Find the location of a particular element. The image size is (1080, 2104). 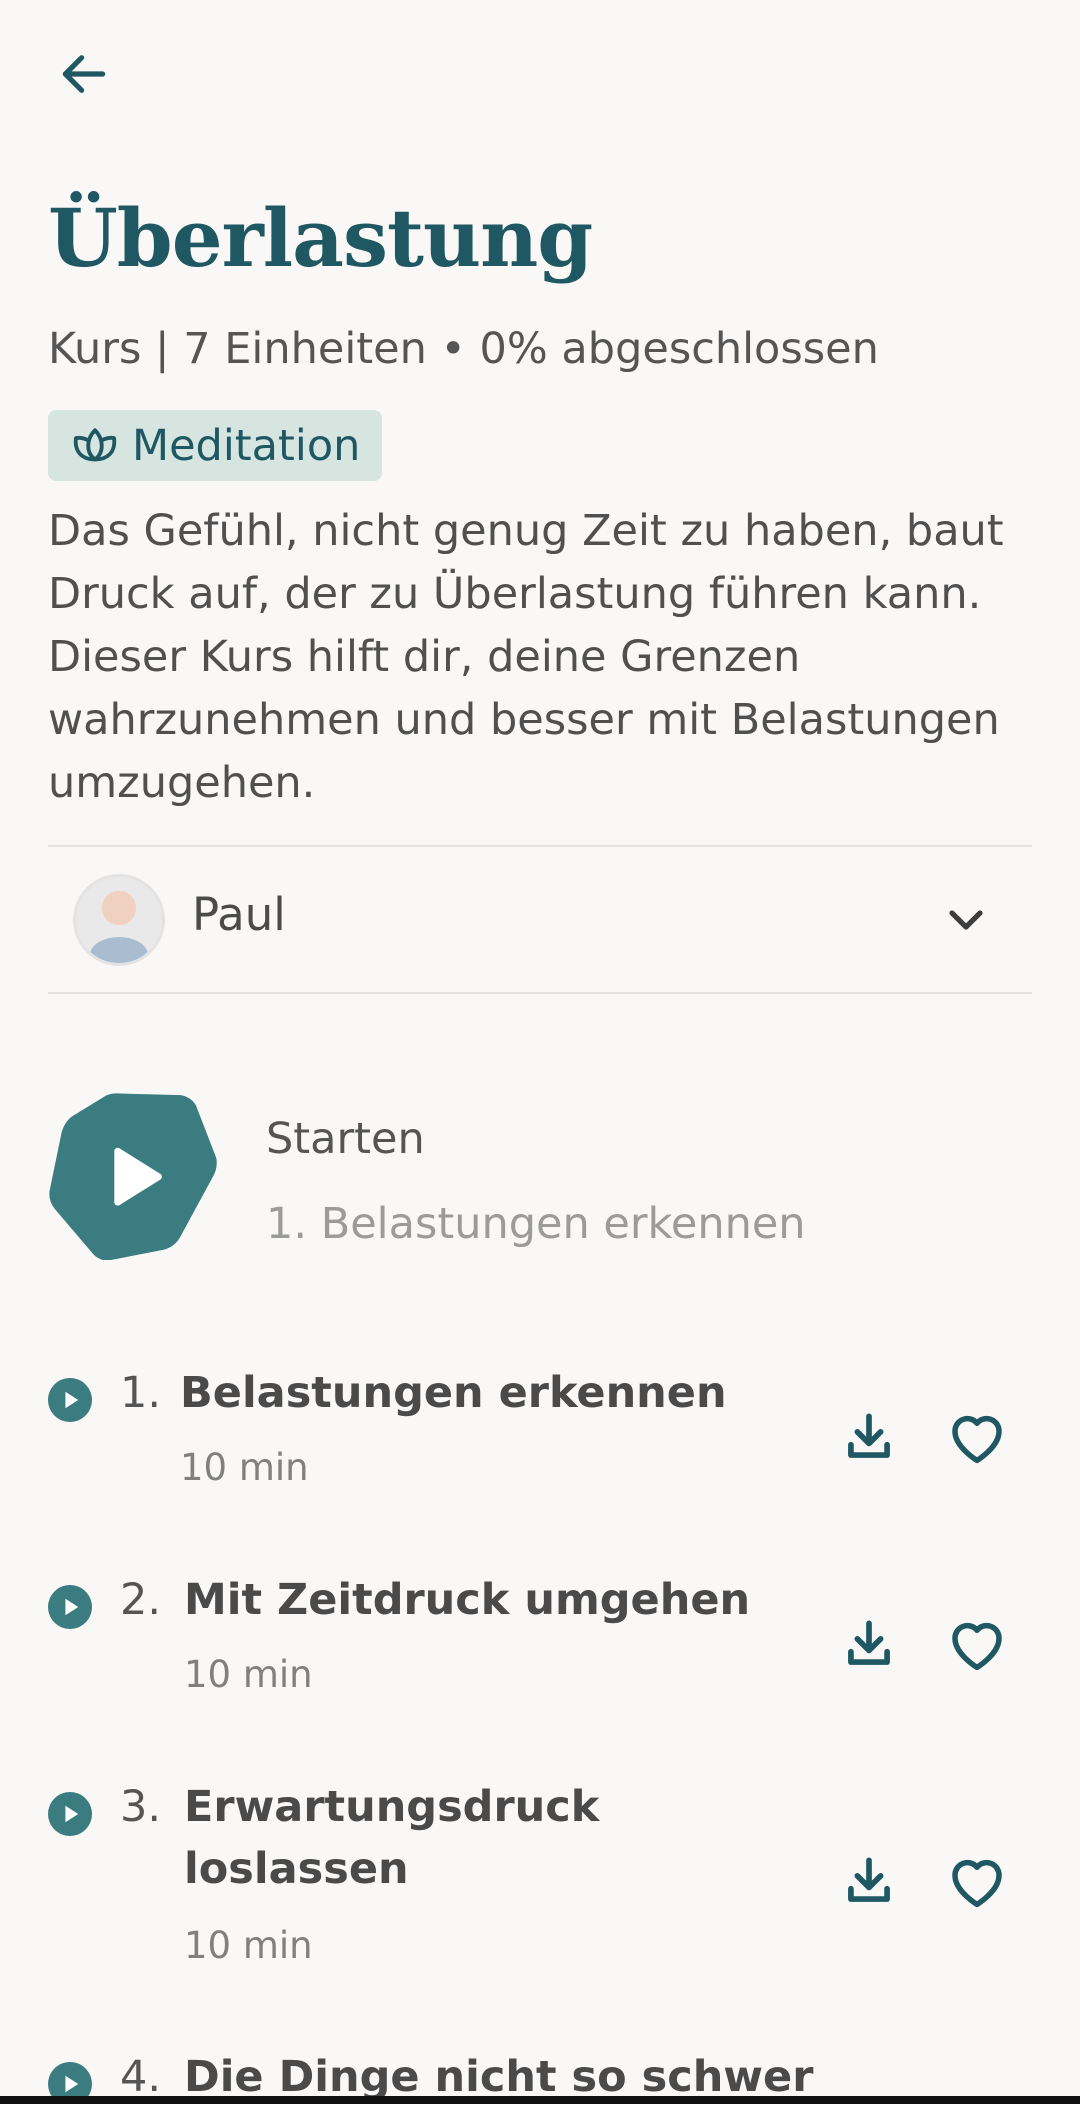

page-title: Überlastung is located at coordinates (320, 238).